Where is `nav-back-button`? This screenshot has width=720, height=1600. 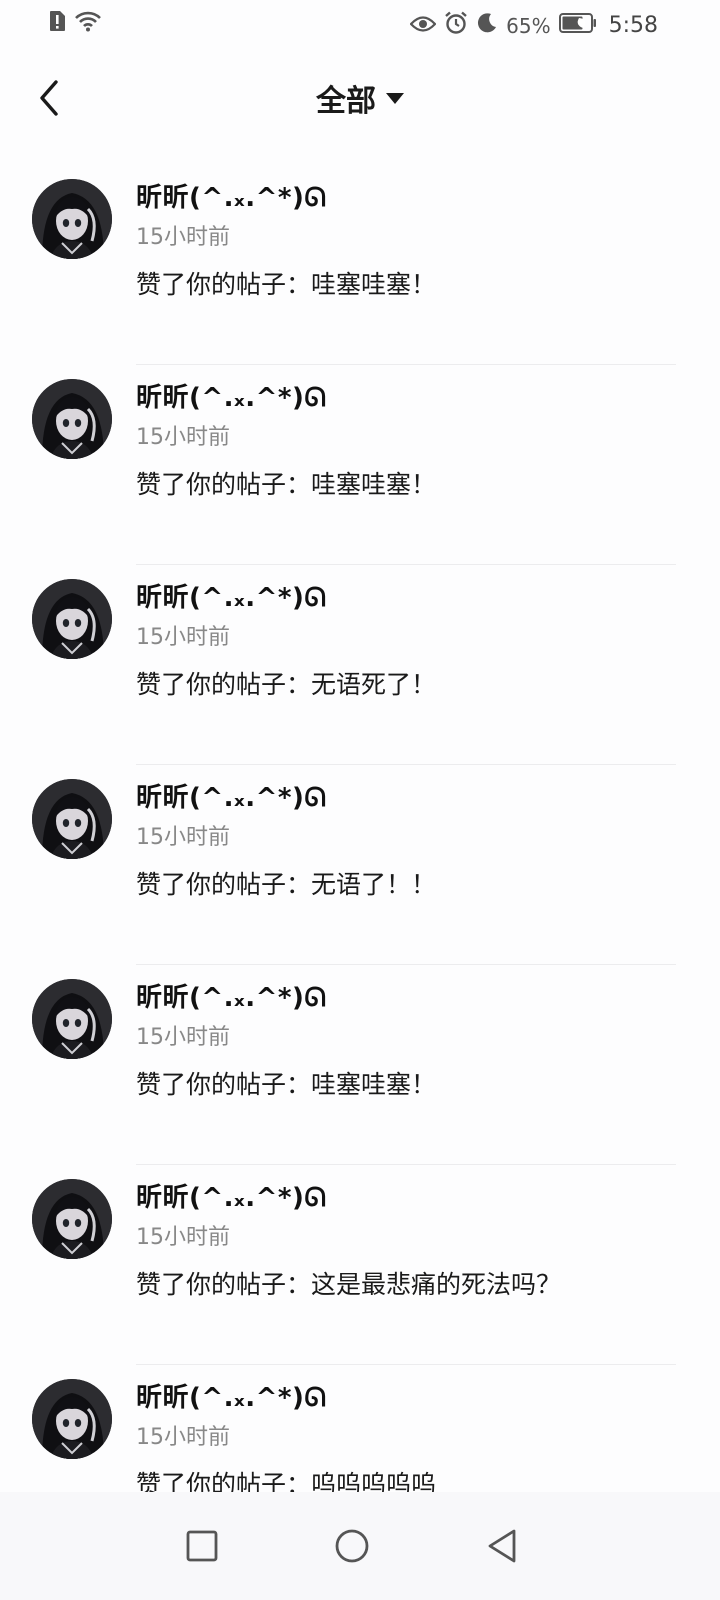 nav-back-button is located at coordinates (502, 1546).